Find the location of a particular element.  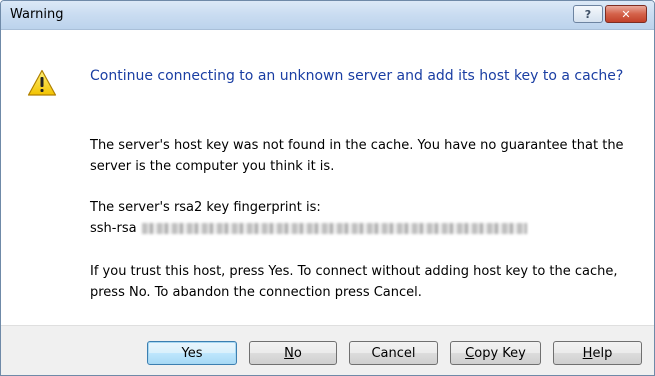

help-label: Help is located at coordinates (597, 353).